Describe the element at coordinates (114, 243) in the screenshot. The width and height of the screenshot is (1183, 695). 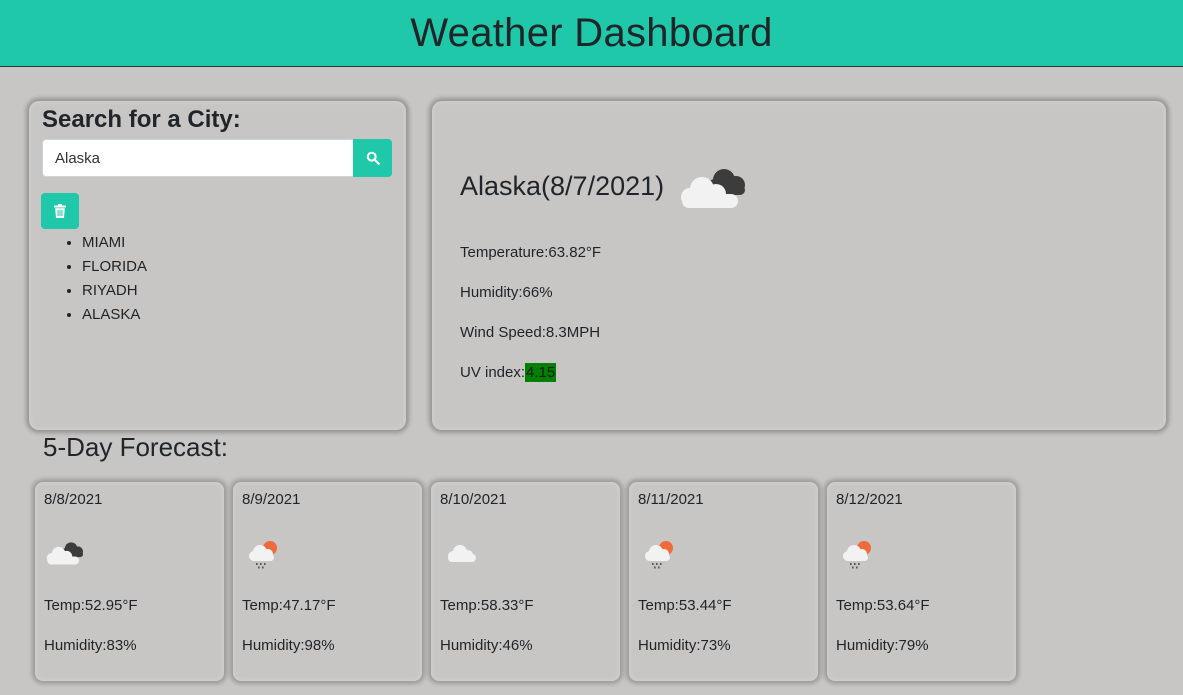
I see `history-item: MIAMI` at that location.